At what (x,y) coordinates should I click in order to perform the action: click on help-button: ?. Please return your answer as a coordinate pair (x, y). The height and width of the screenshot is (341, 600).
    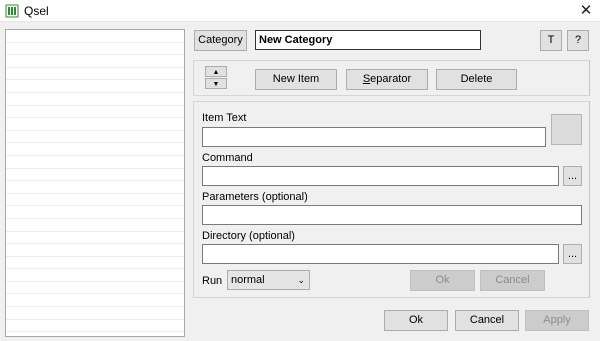
    Looking at the image, I should click on (578, 40).